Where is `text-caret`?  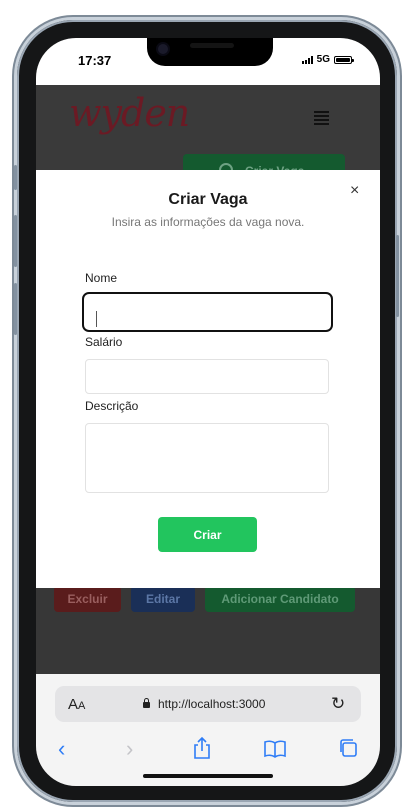
text-caret is located at coordinates (96, 319).